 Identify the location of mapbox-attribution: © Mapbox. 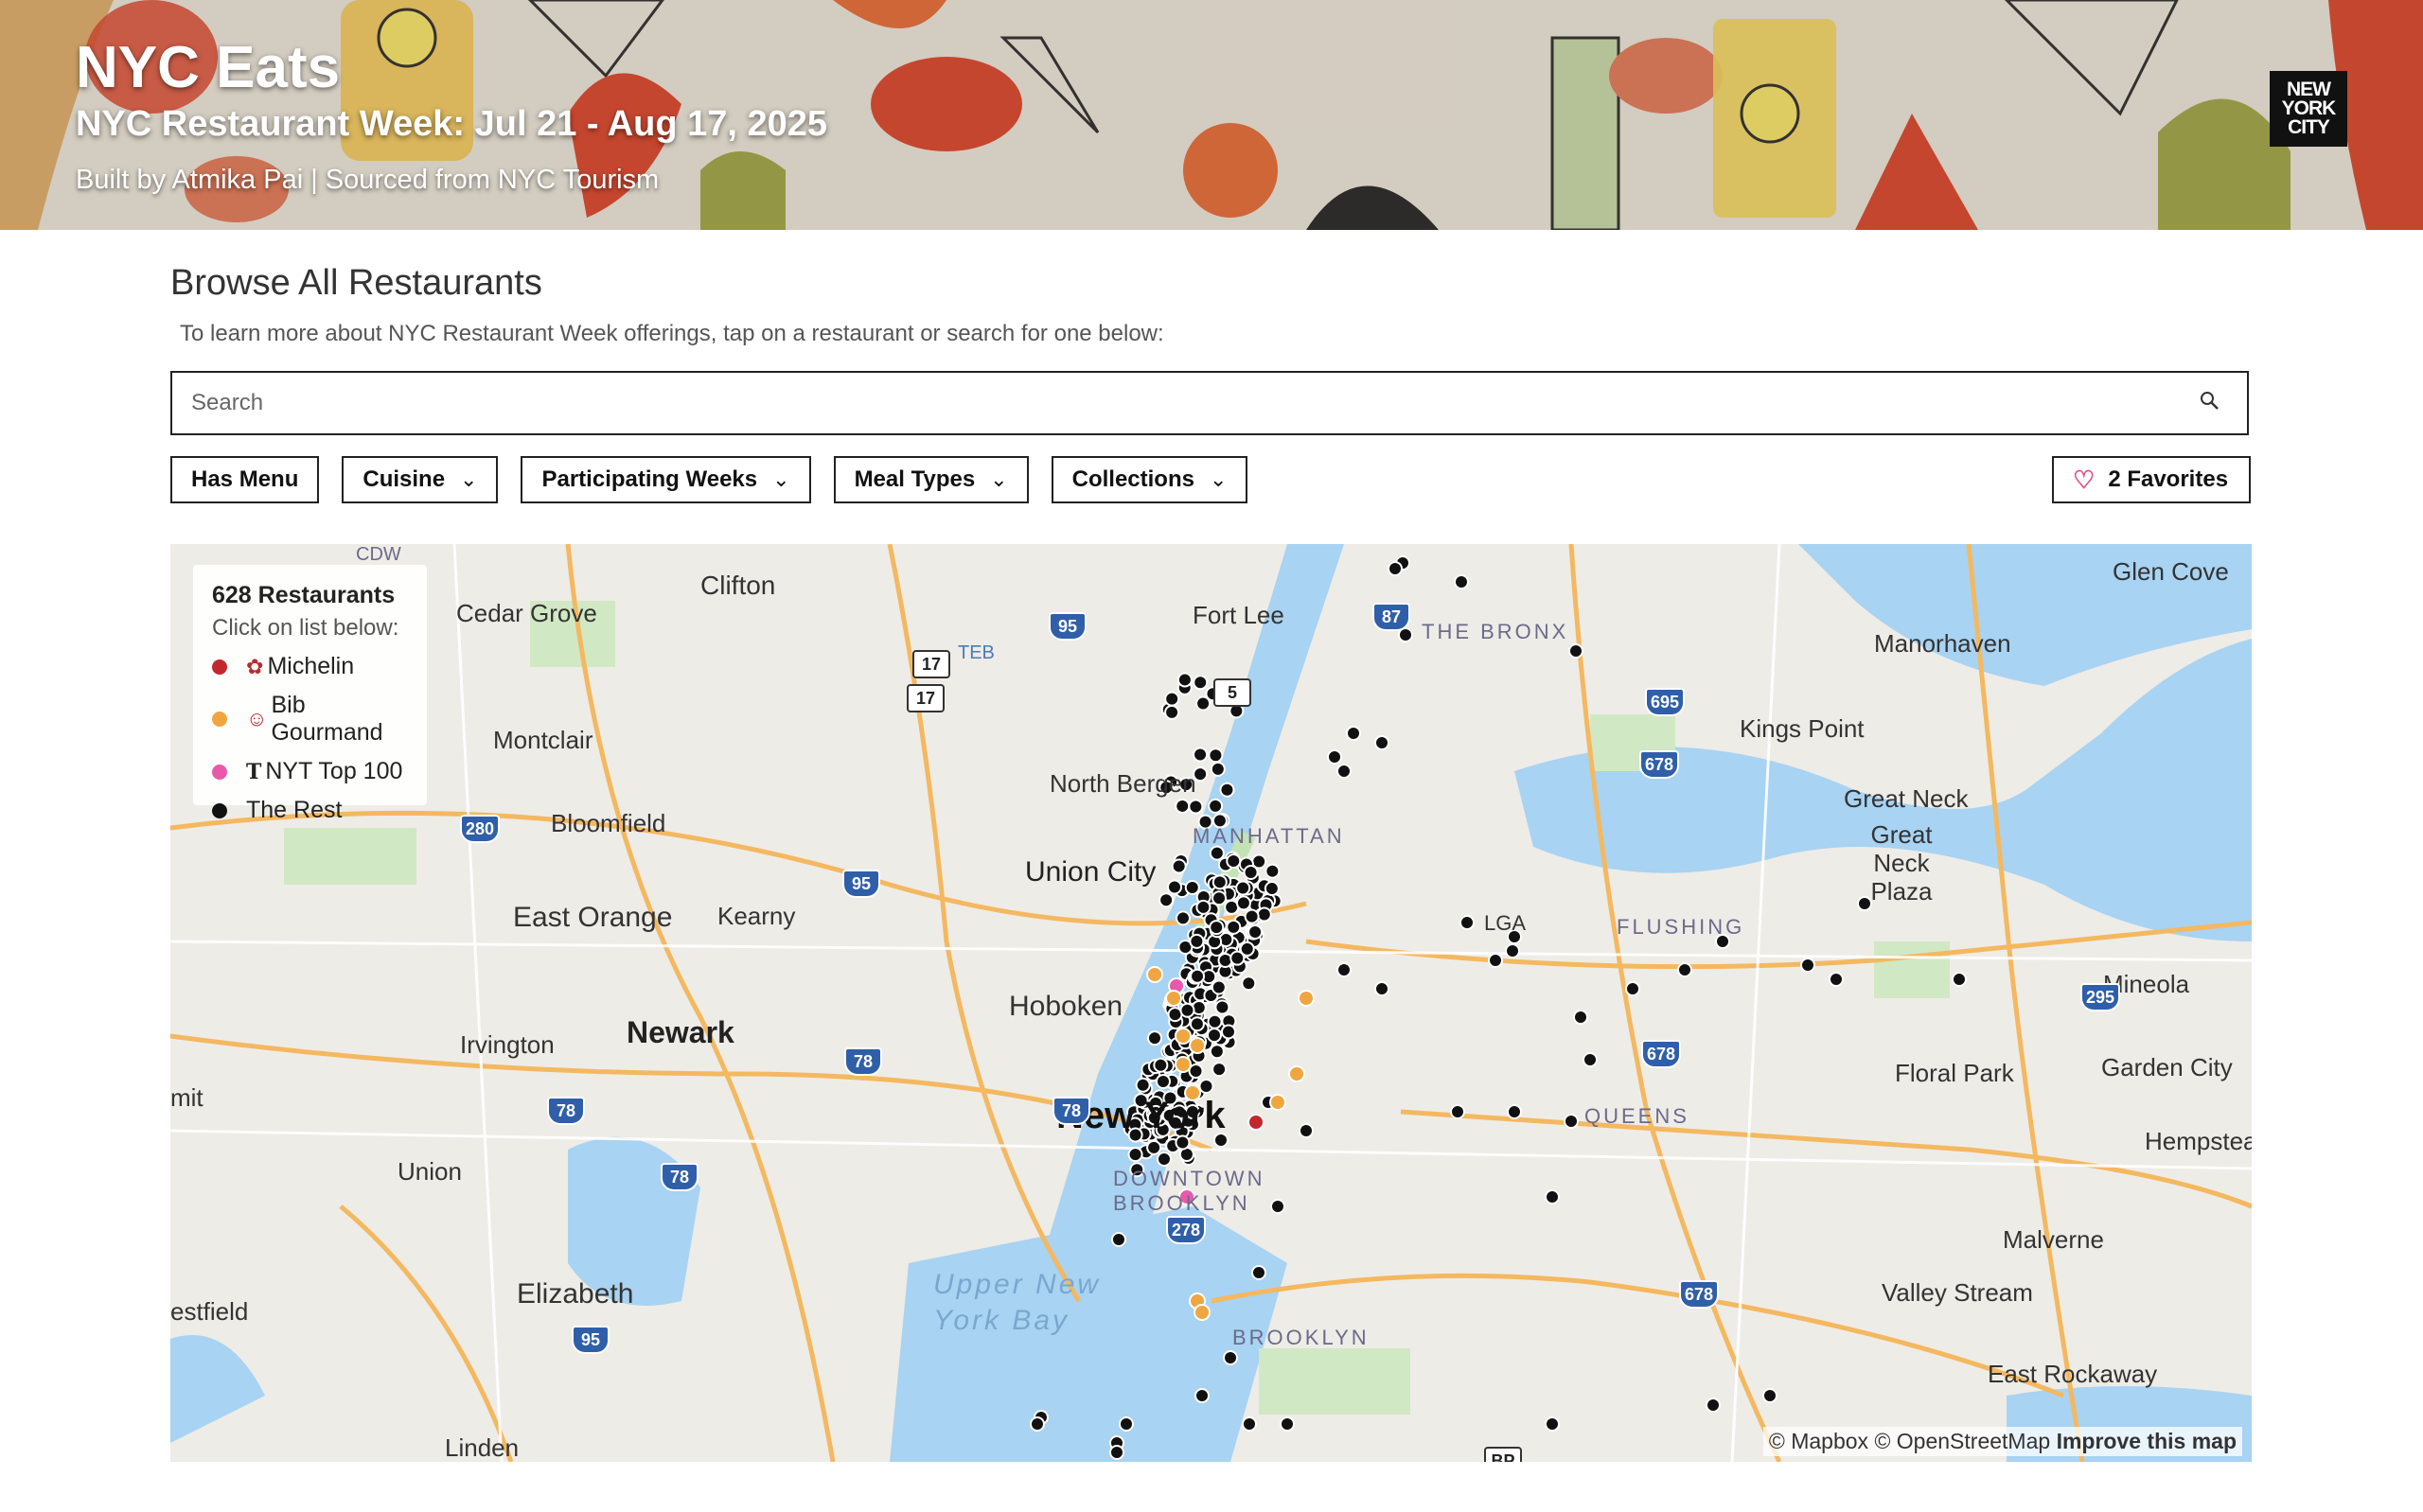
(1818, 1441).